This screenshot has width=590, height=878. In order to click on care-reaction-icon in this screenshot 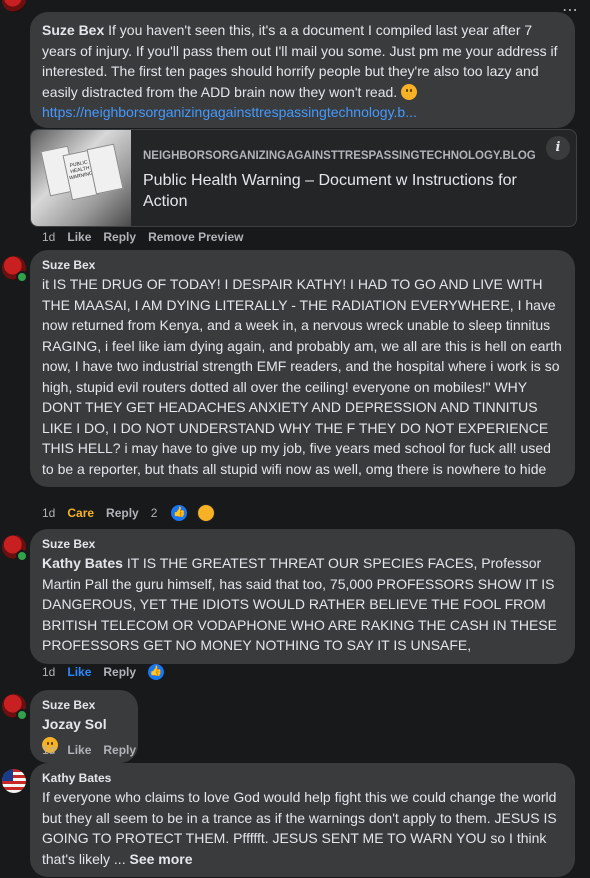, I will do `click(206, 513)`.